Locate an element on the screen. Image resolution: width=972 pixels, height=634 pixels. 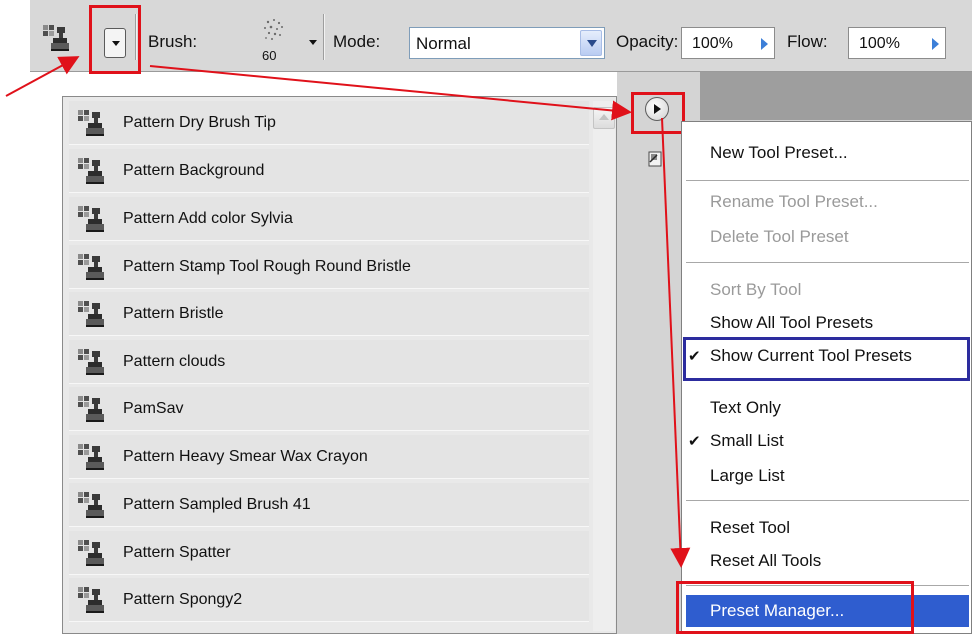
scroll-up-button is located at coordinates (604, 118).